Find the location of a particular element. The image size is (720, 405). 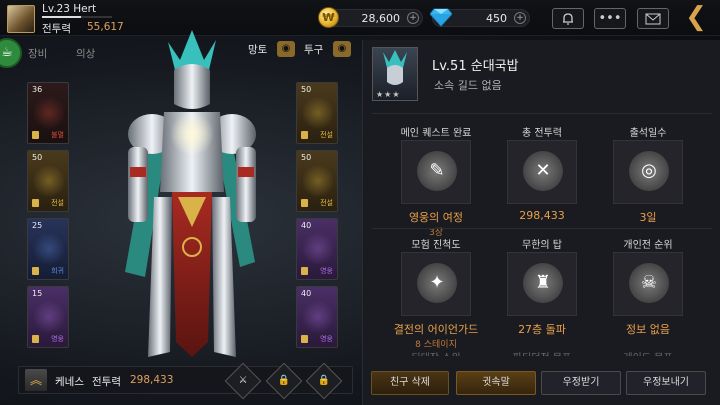

stat-card: ✦ is located at coordinates (436, 284).